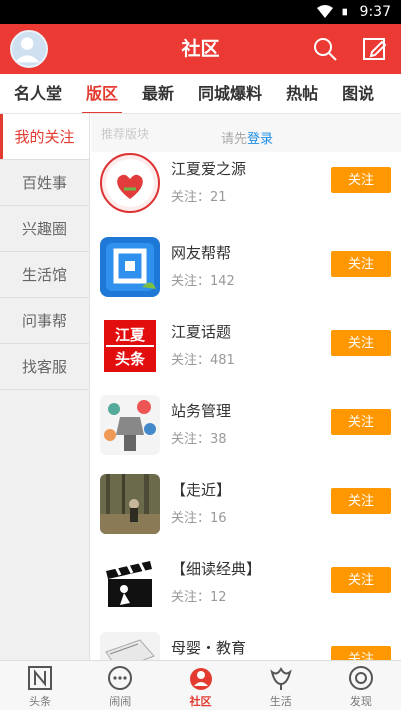 The height and width of the screenshot is (710, 401). Describe the element at coordinates (201, 411) in the screenshot. I see `forum-name: 站务管理` at that location.